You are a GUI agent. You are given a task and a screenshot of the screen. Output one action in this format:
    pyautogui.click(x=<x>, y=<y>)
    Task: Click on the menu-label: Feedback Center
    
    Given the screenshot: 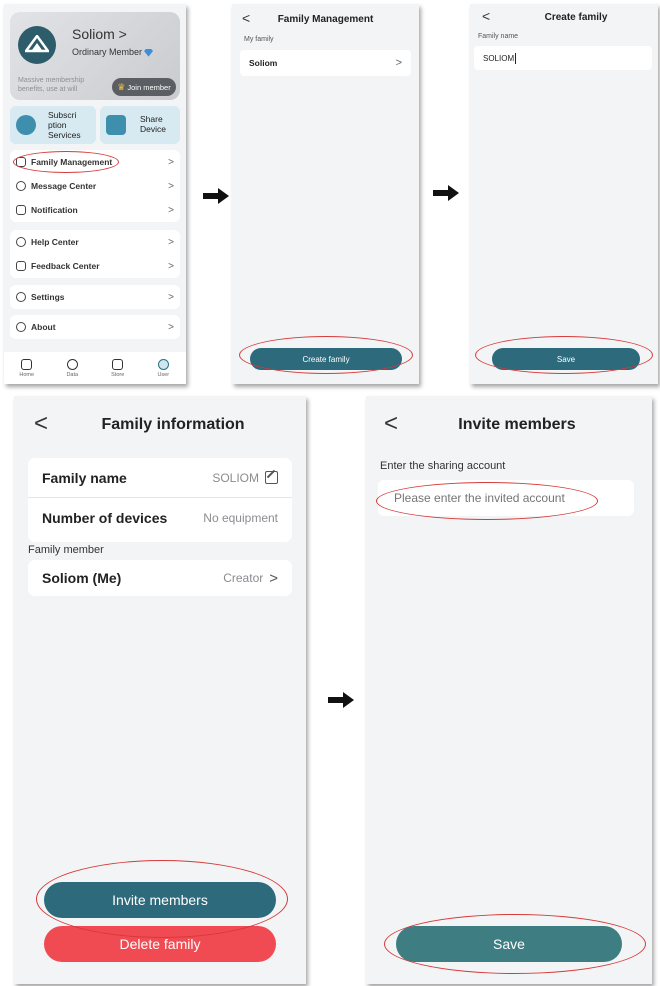 What is the action you would take?
    pyautogui.click(x=65, y=266)
    